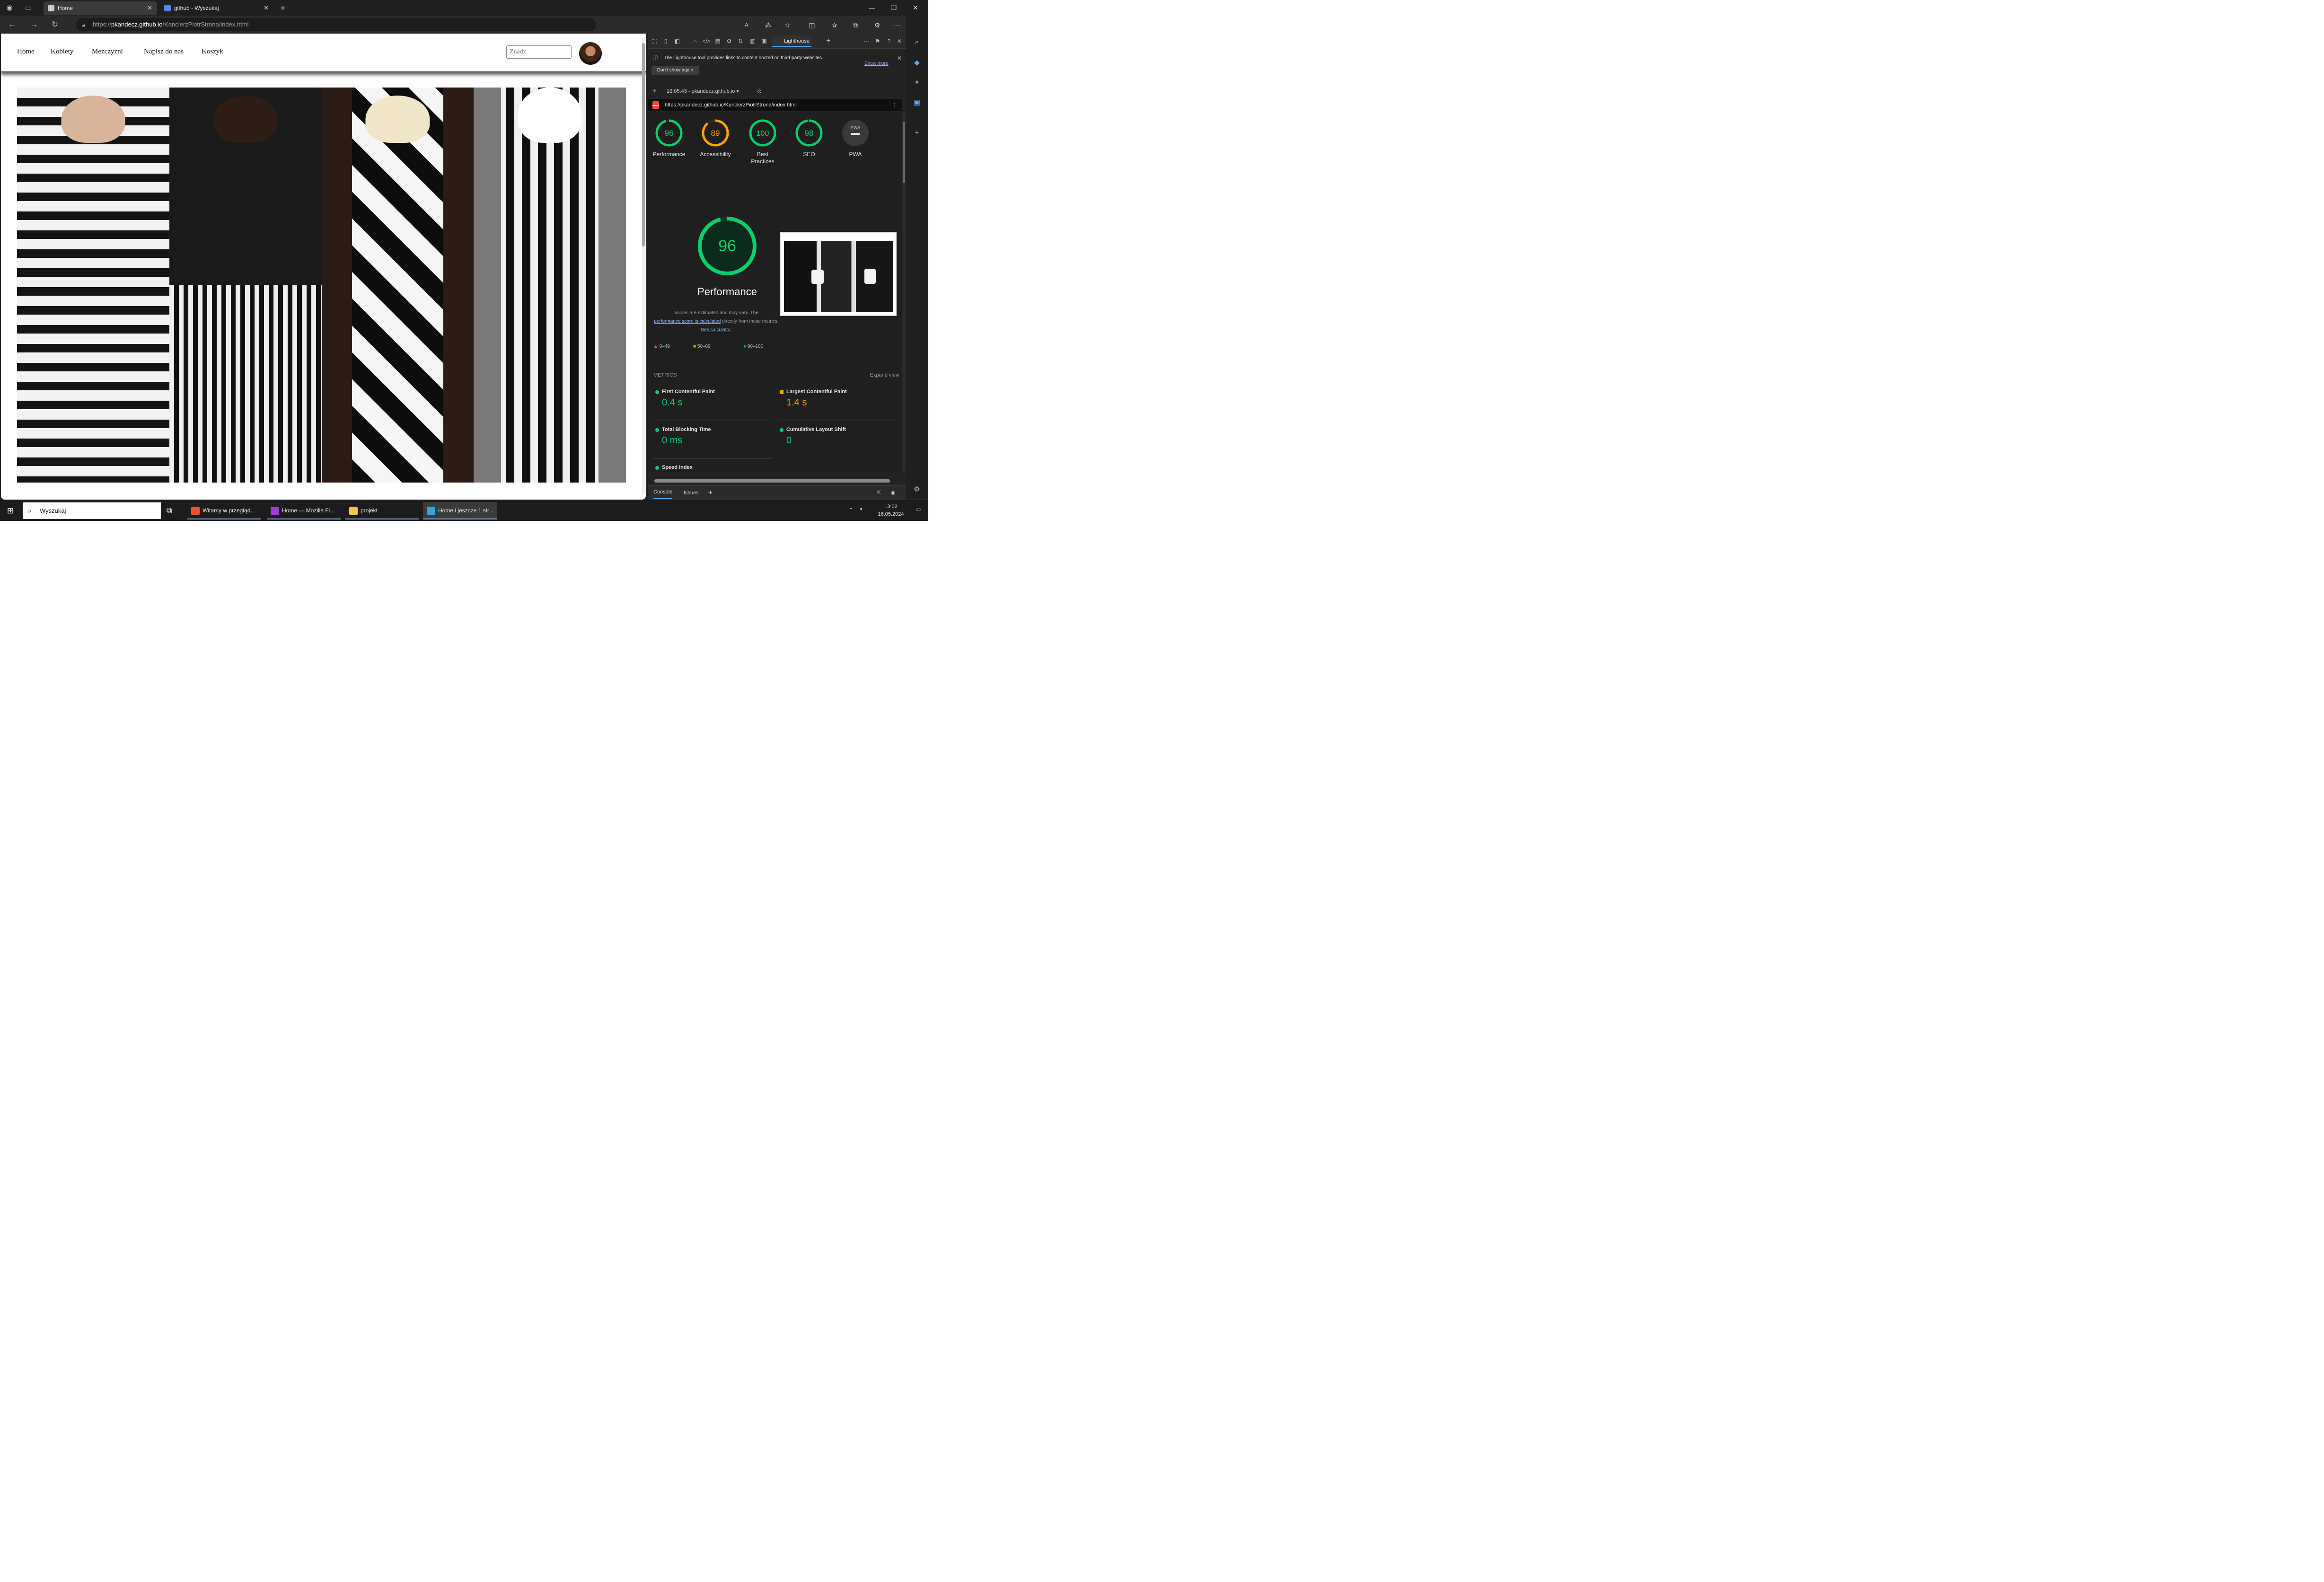 This screenshot has width=2324, height=1582. What do you see at coordinates (539, 52) in the screenshot?
I see `site-search-input: Znadz` at bounding box center [539, 52].